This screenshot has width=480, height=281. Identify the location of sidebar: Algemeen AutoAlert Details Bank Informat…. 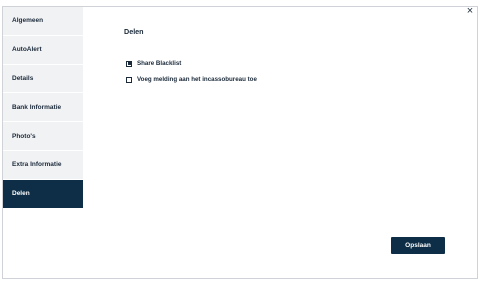
(43, 113).